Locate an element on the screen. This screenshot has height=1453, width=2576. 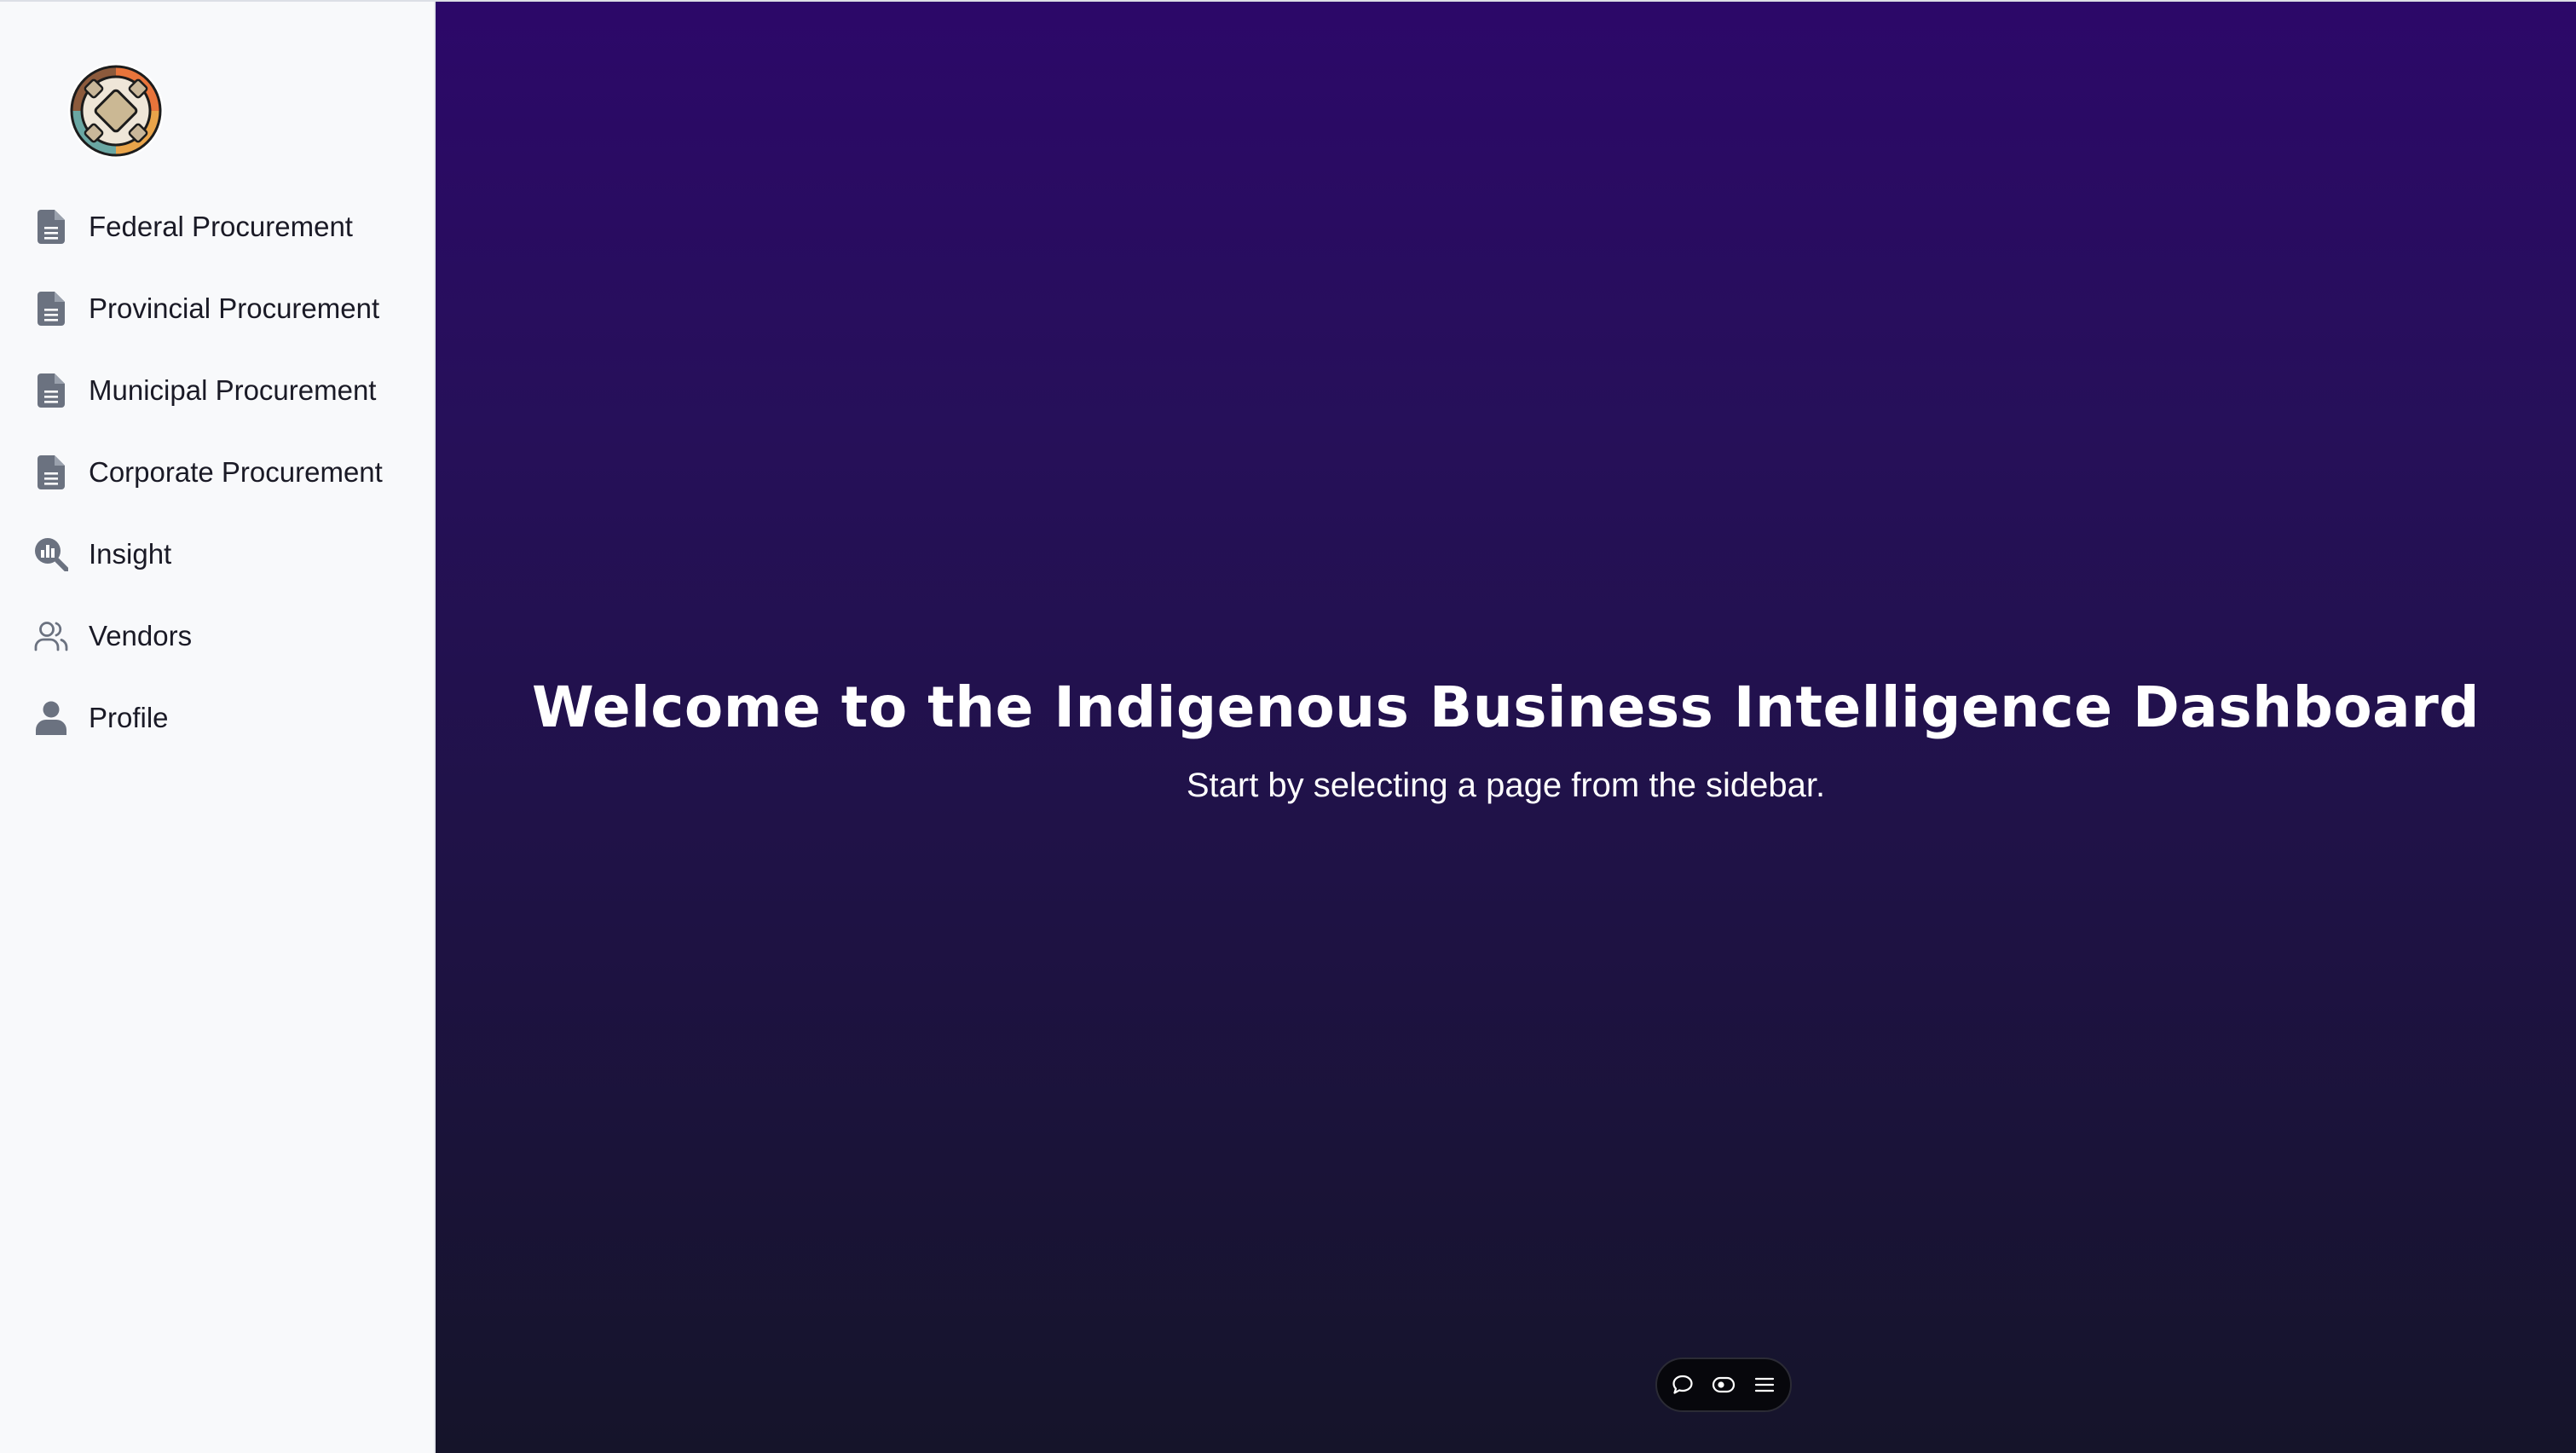
sidebar-item-label: Corporate Procurement is located at coordinates (236, 472).